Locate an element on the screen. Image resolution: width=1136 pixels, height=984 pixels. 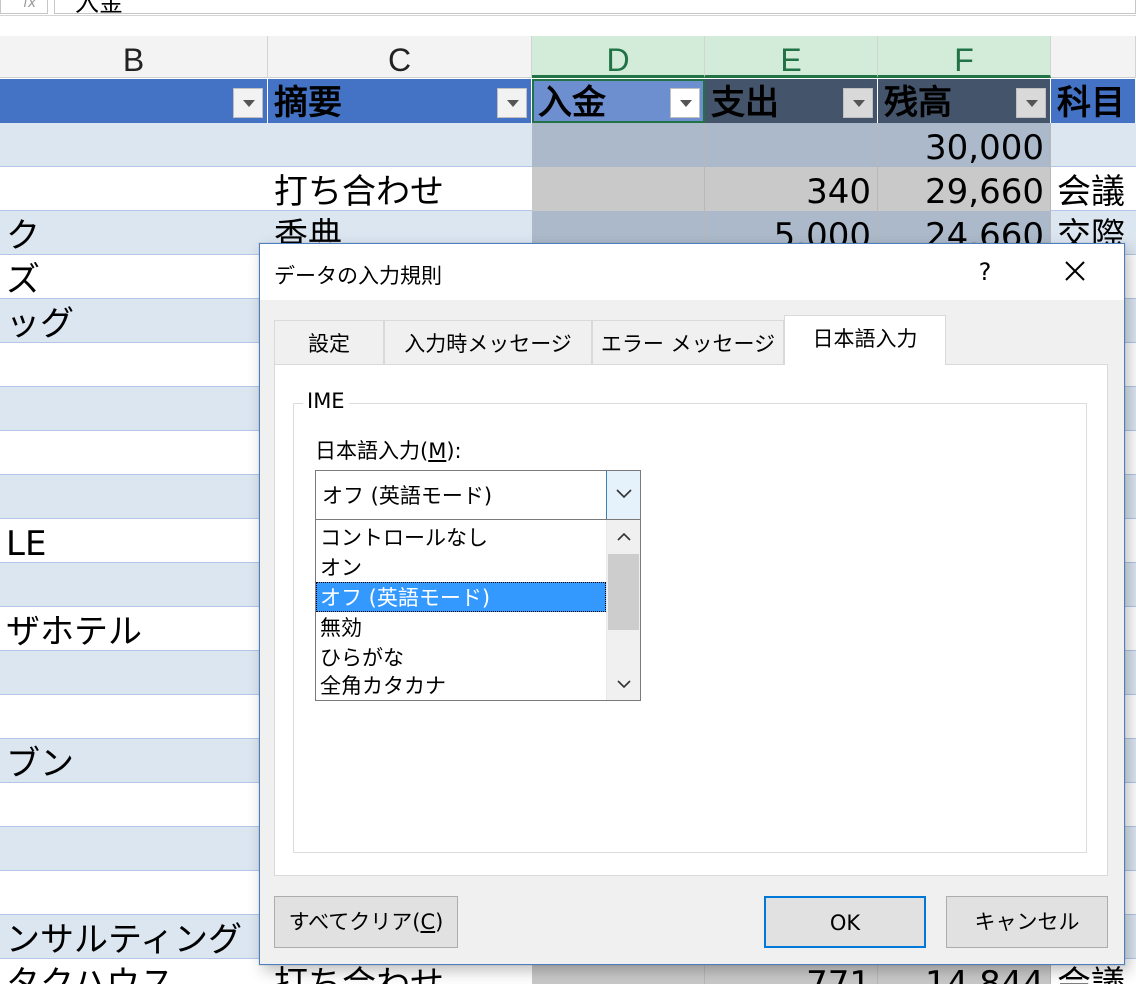
table-cell-b: ブン is located at coordinates (134, 761).